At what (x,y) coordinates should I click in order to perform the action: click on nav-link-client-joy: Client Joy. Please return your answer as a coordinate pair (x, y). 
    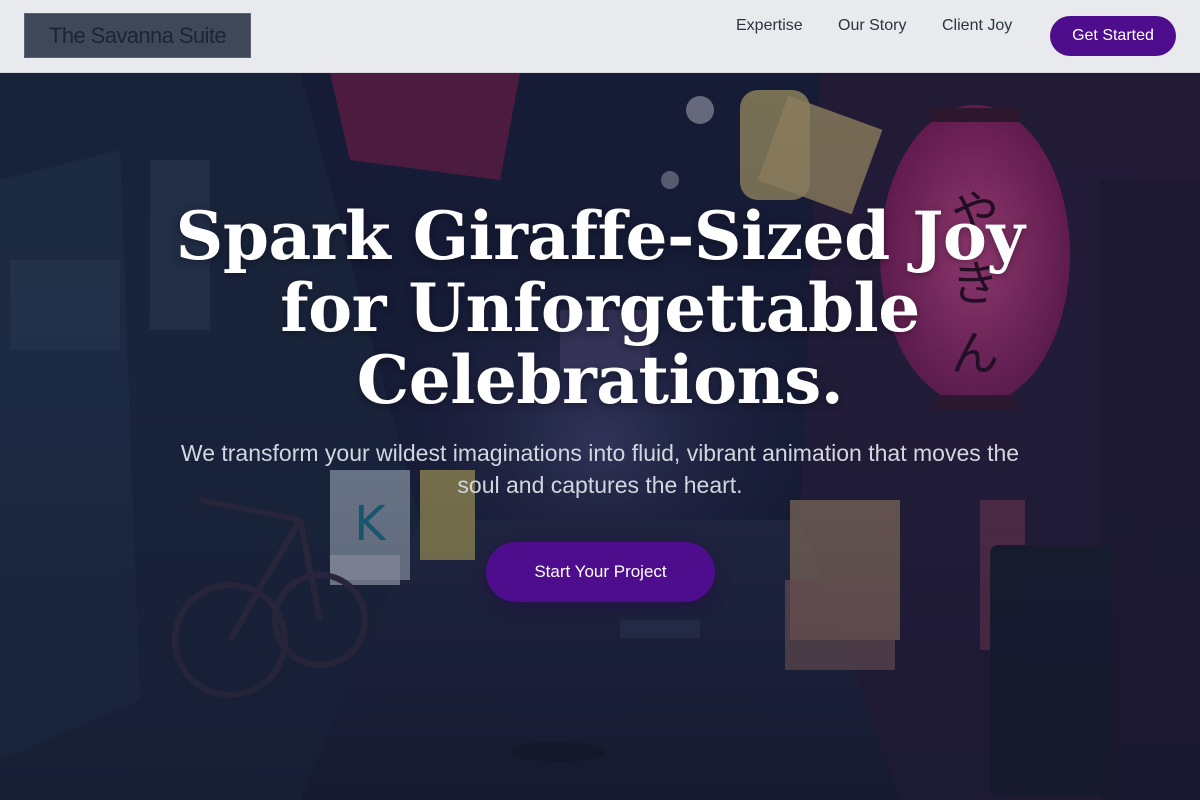
    Looking at the image, I should click on (977, 26).